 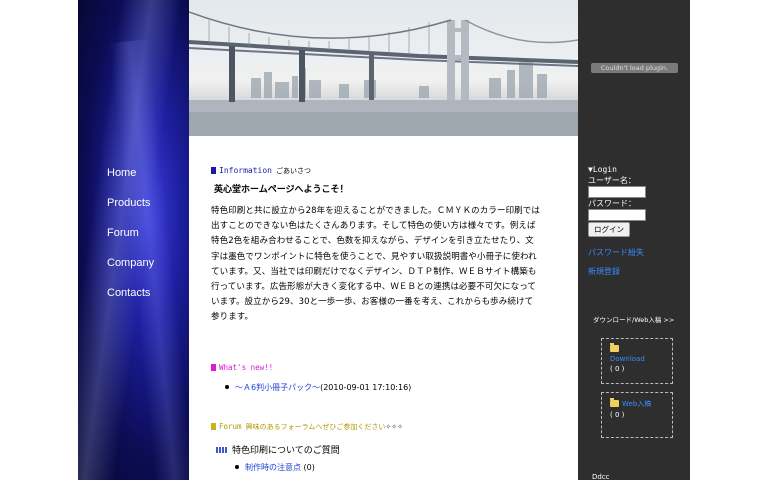 What do you see at coordinates (293, 171) in the screenshot?
I see `information-subtitle: ごあいさつ` at bounding box center [293, 171].